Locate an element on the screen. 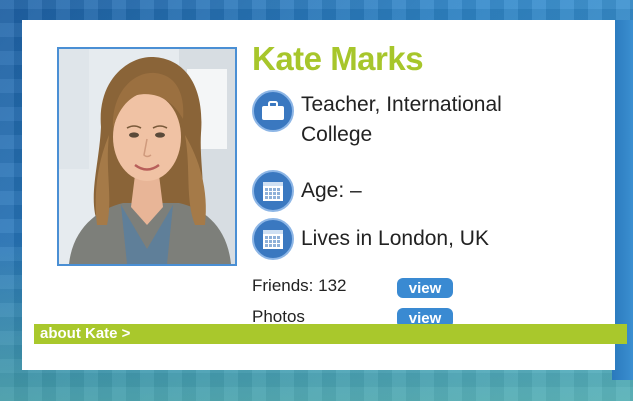  about-link: about Kate > is located at coordinates (330, 334).